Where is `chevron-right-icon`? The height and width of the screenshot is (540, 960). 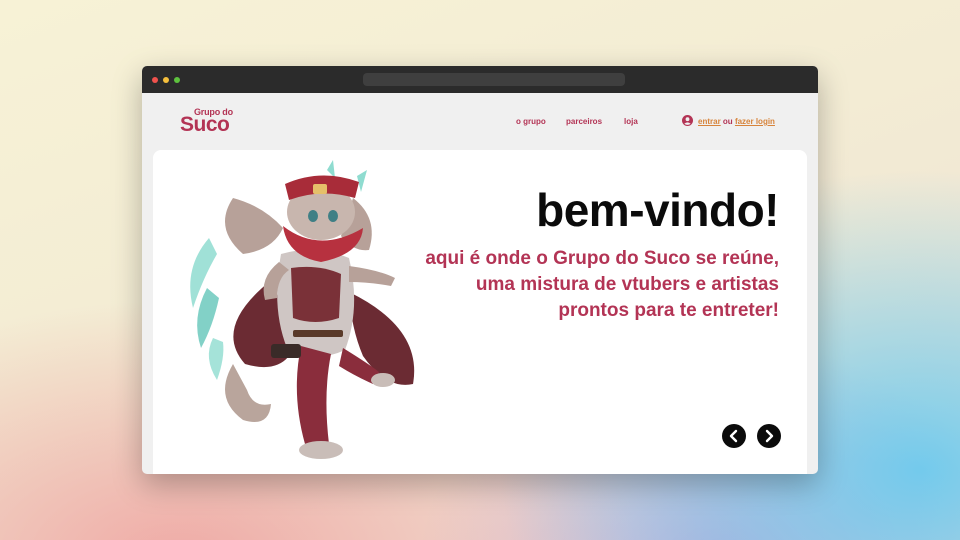 chevron-right-icon is located at coordinates (769, 436).